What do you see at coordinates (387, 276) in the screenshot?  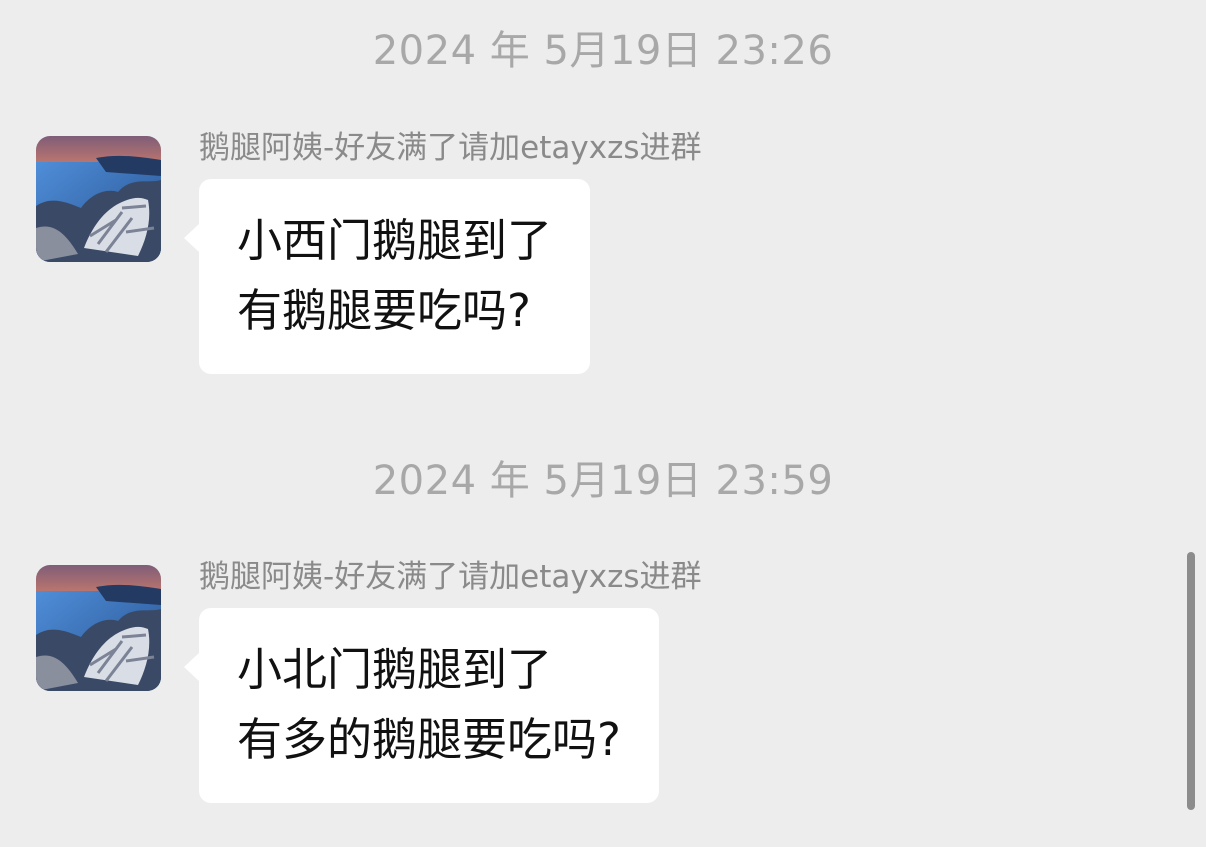 I see `message-bubble: 小西门鹅腿到了 有鹅腿要吃吗?` at bounding box center [387, 276].